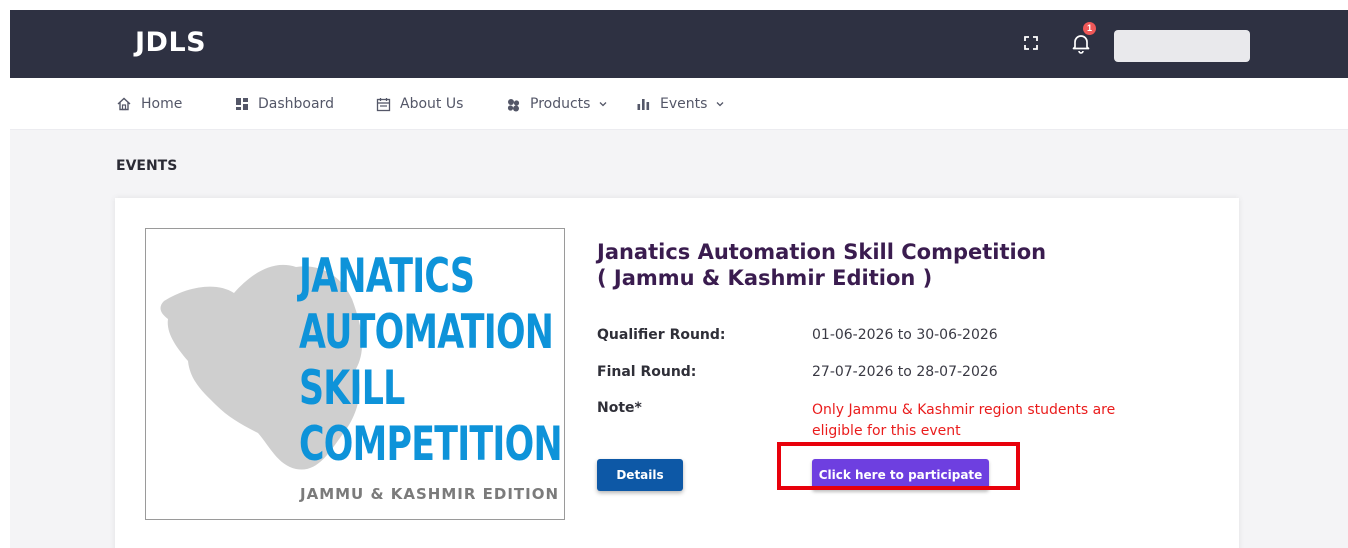 The width and height of the screenshot is (1348, 548). I want to click on final-round-label: Final Round:, so click(647, 372).